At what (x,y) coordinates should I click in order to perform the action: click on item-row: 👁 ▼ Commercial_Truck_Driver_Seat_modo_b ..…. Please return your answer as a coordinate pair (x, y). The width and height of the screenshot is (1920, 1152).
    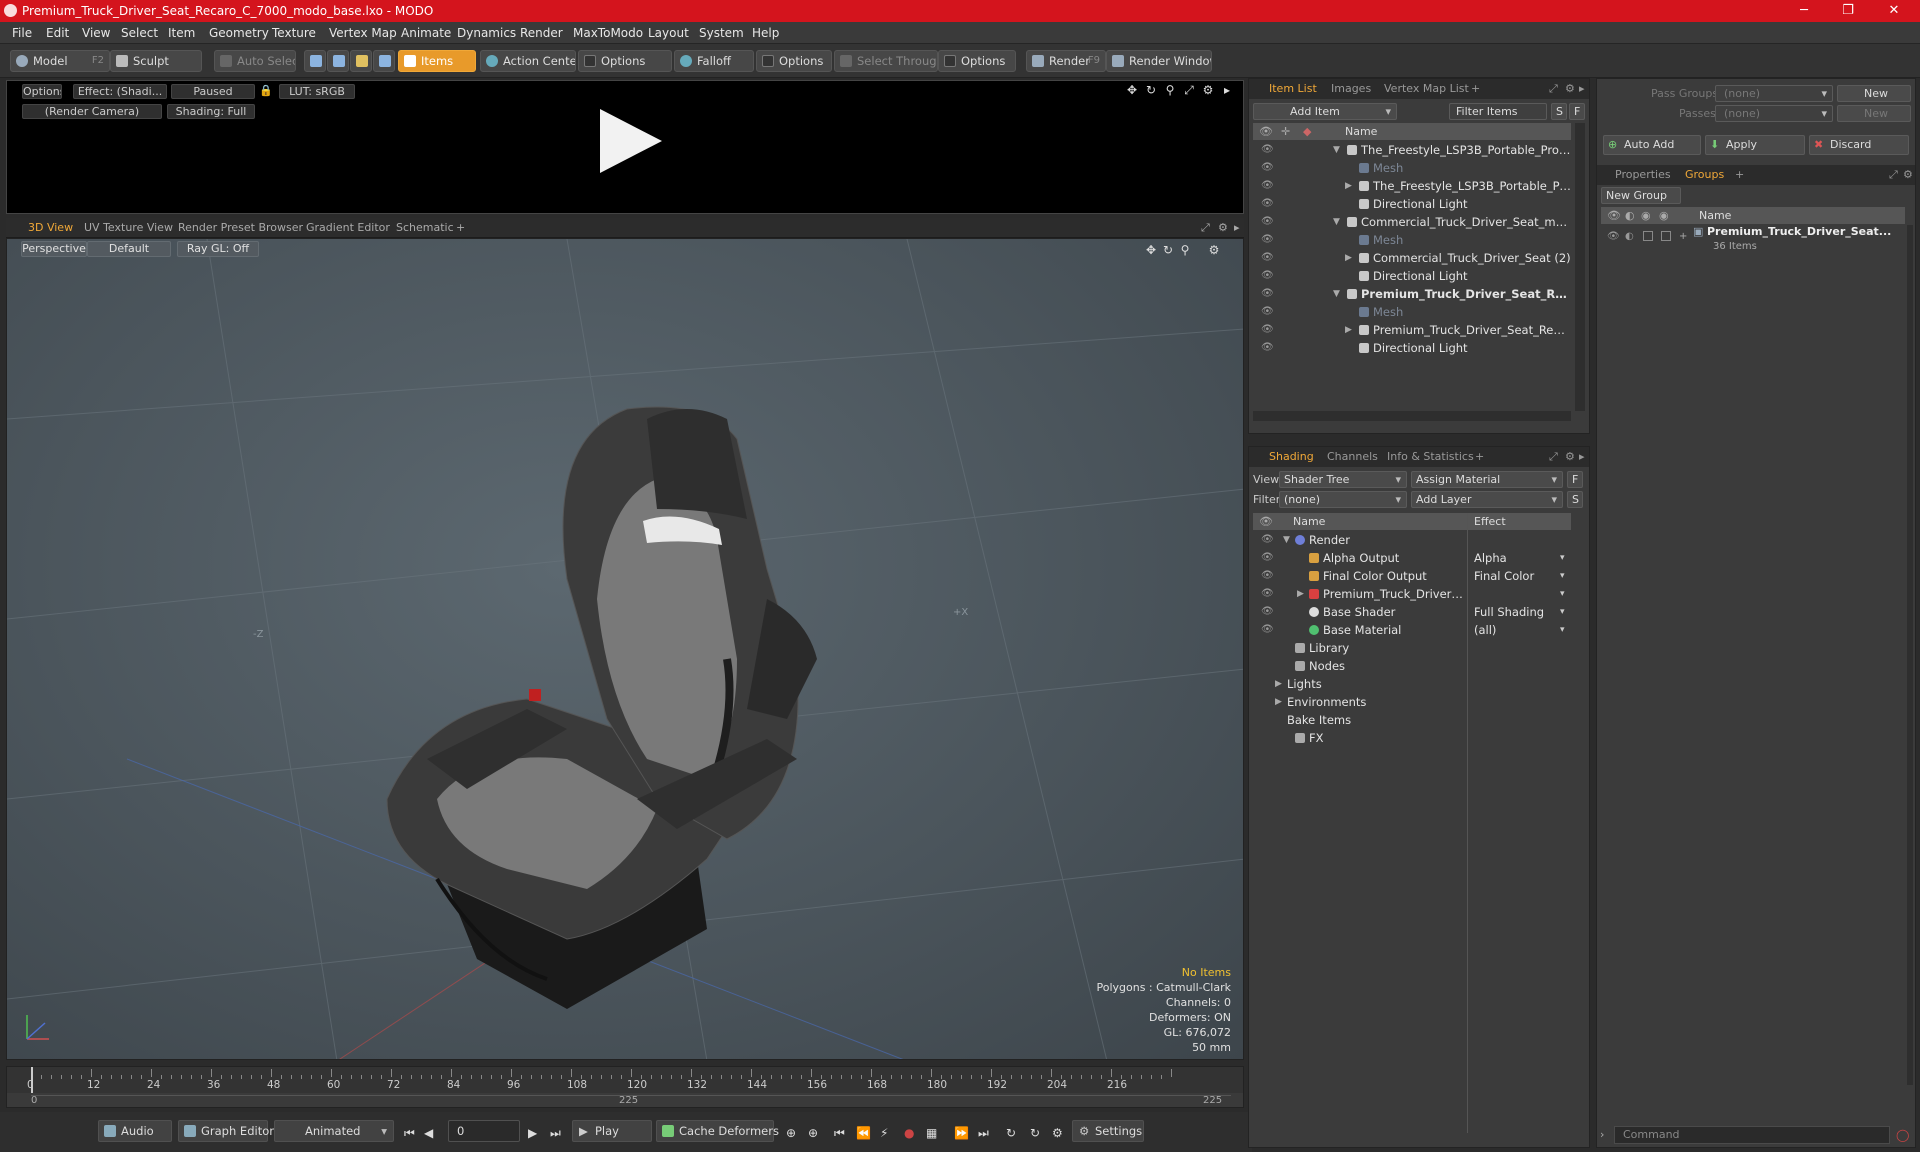
    Looking at the image, I should click on (1412, 222).